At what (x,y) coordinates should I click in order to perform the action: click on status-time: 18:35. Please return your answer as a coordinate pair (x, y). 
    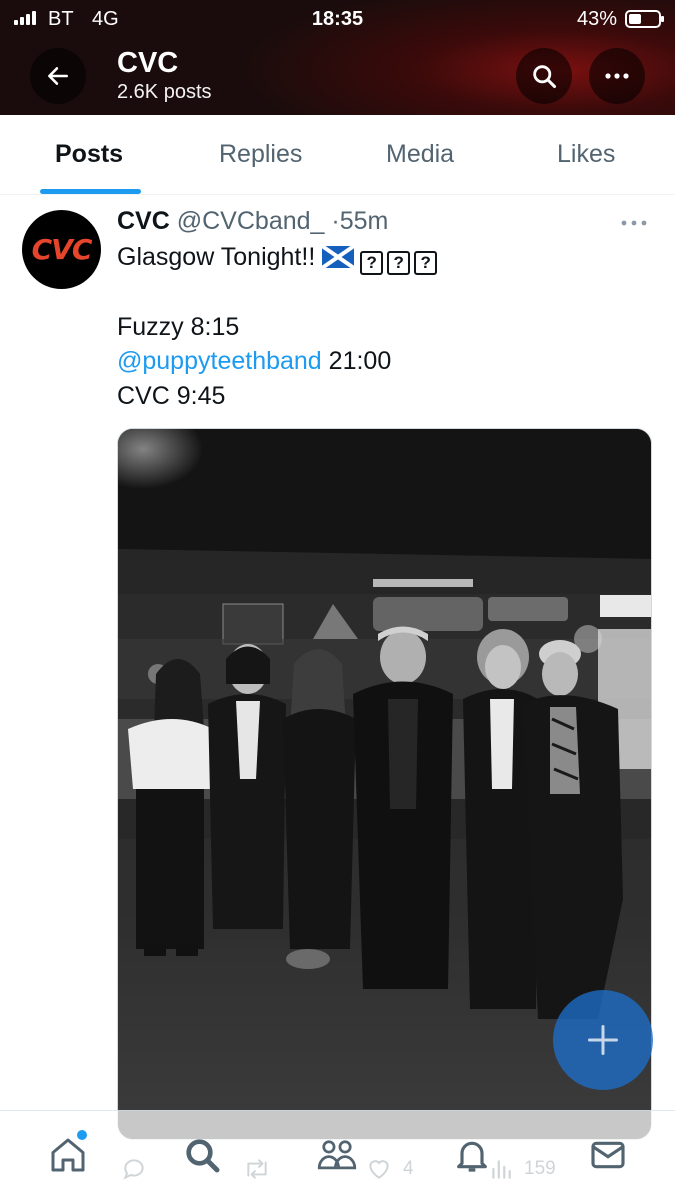
    Looking at the image, I should click on (337, 19).